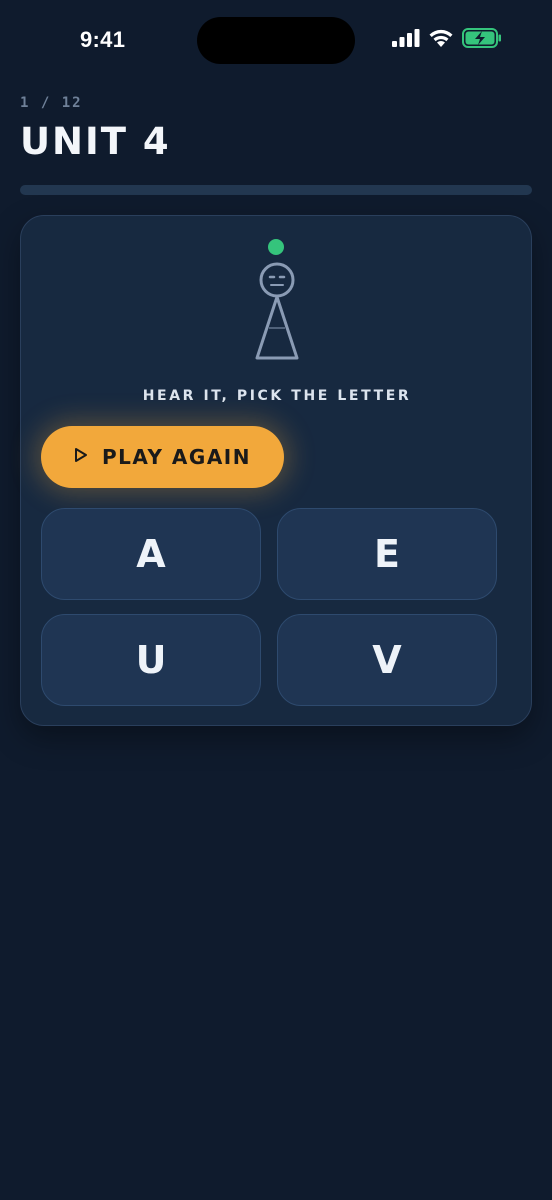 The height and width of the screenshot is (1200, 552). I want to click on status-time: 9:41, so click(103, 39).